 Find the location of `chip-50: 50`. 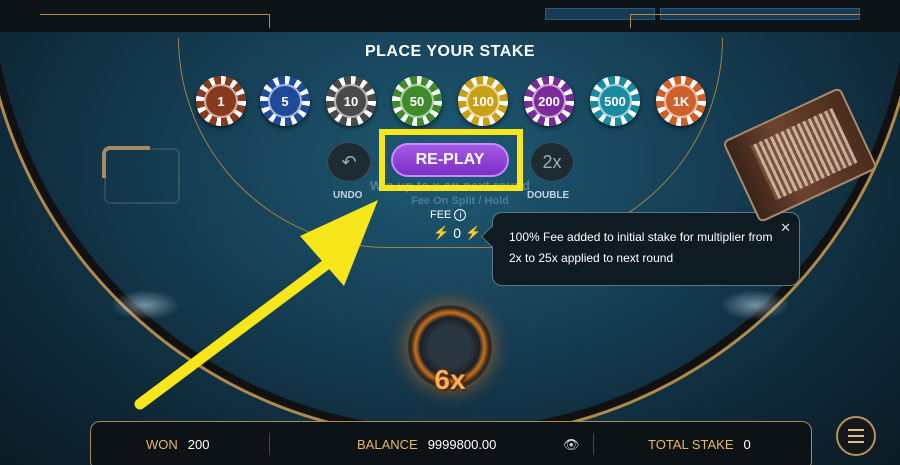

chip-50: 50 is located at coordinates (417, 101).